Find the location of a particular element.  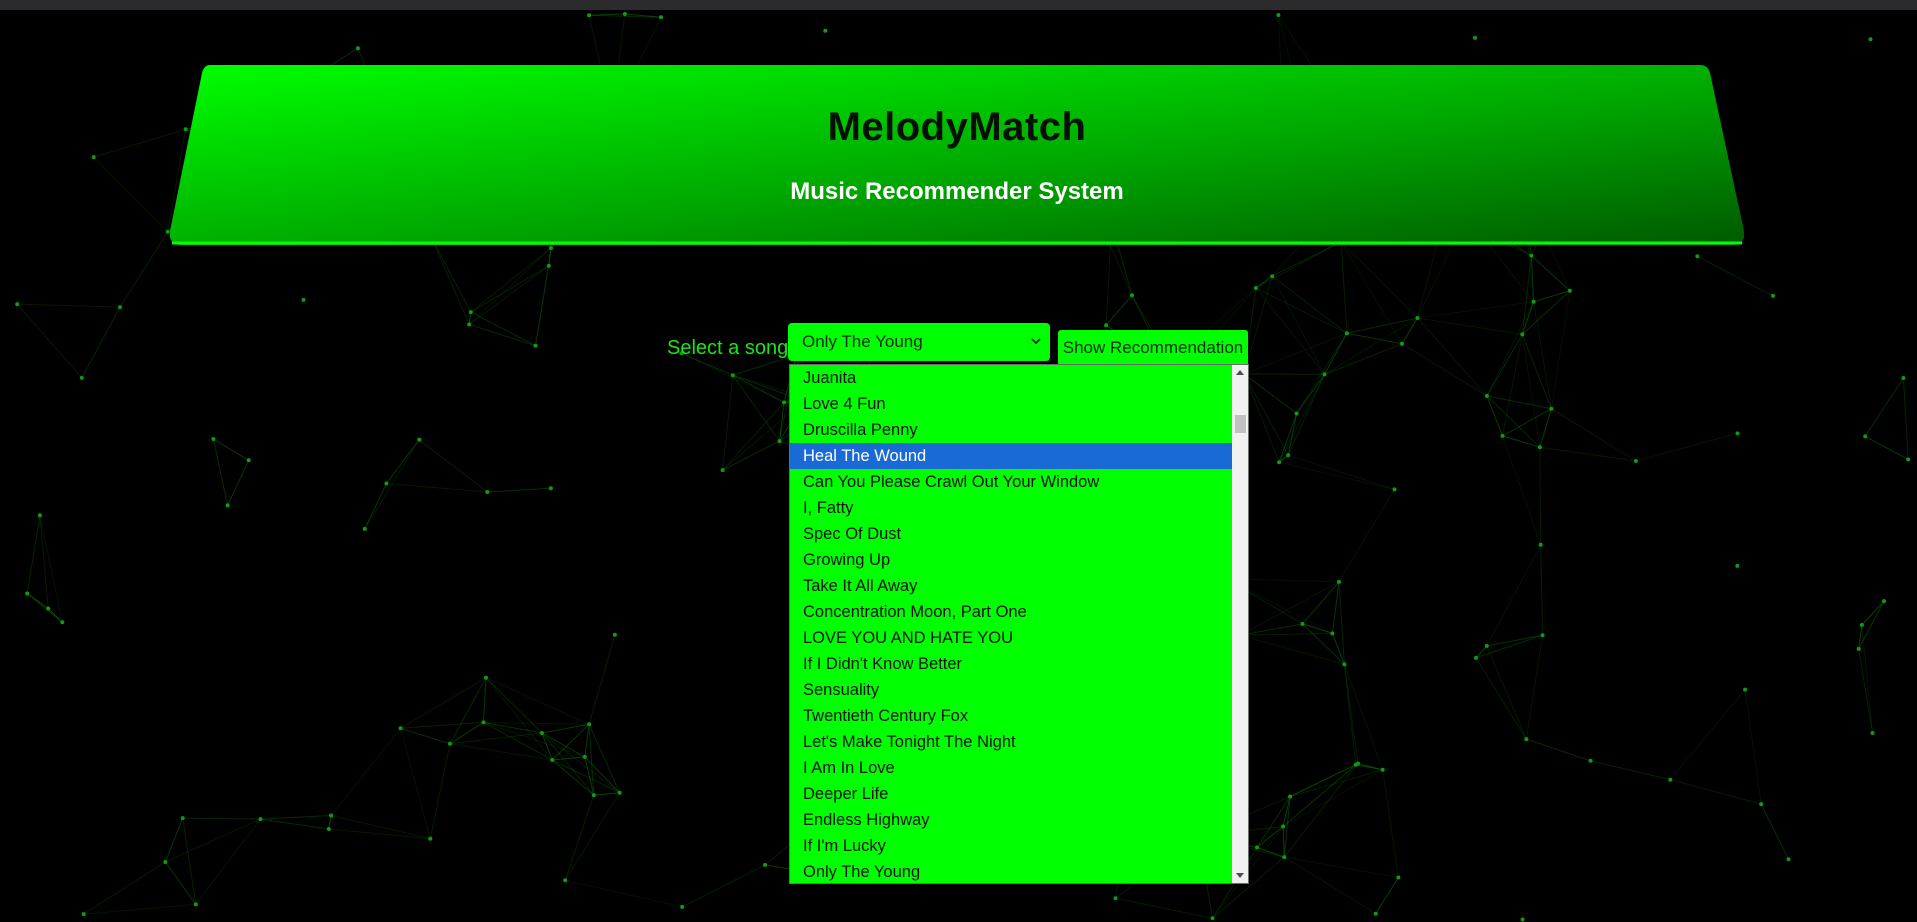

dropdown-option: LOVE YOU AND HATE YOU is located at coordinates (1011, 638).